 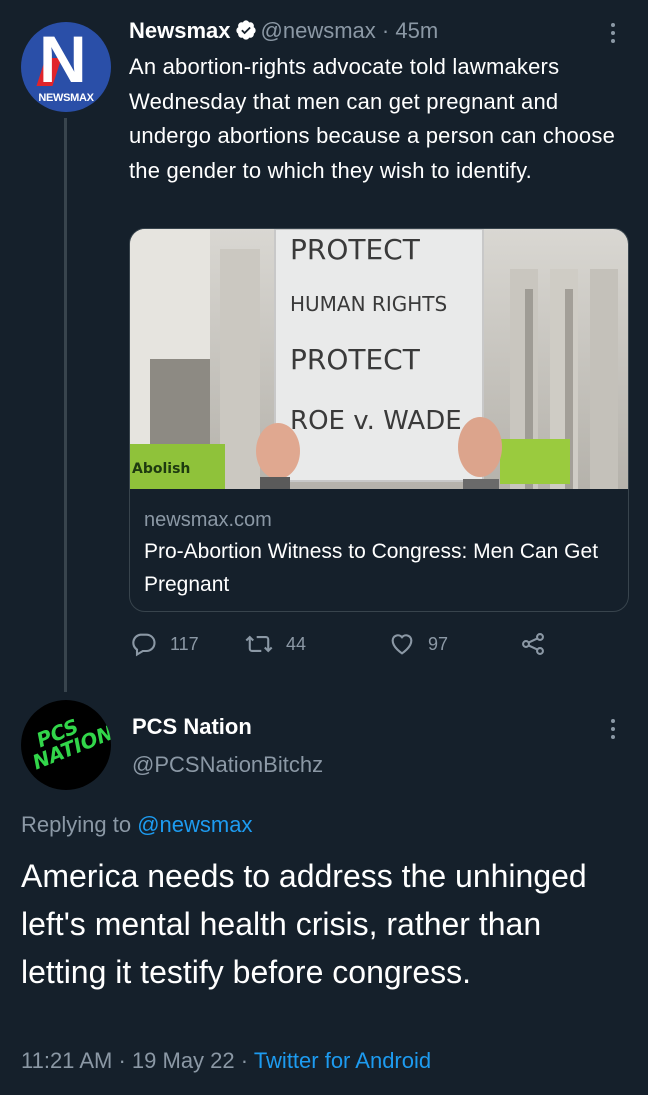 What do you see at coordinates (275, 644) in the screenshot?
I see `retweet-button: 44` at bounding box center [275, 644].